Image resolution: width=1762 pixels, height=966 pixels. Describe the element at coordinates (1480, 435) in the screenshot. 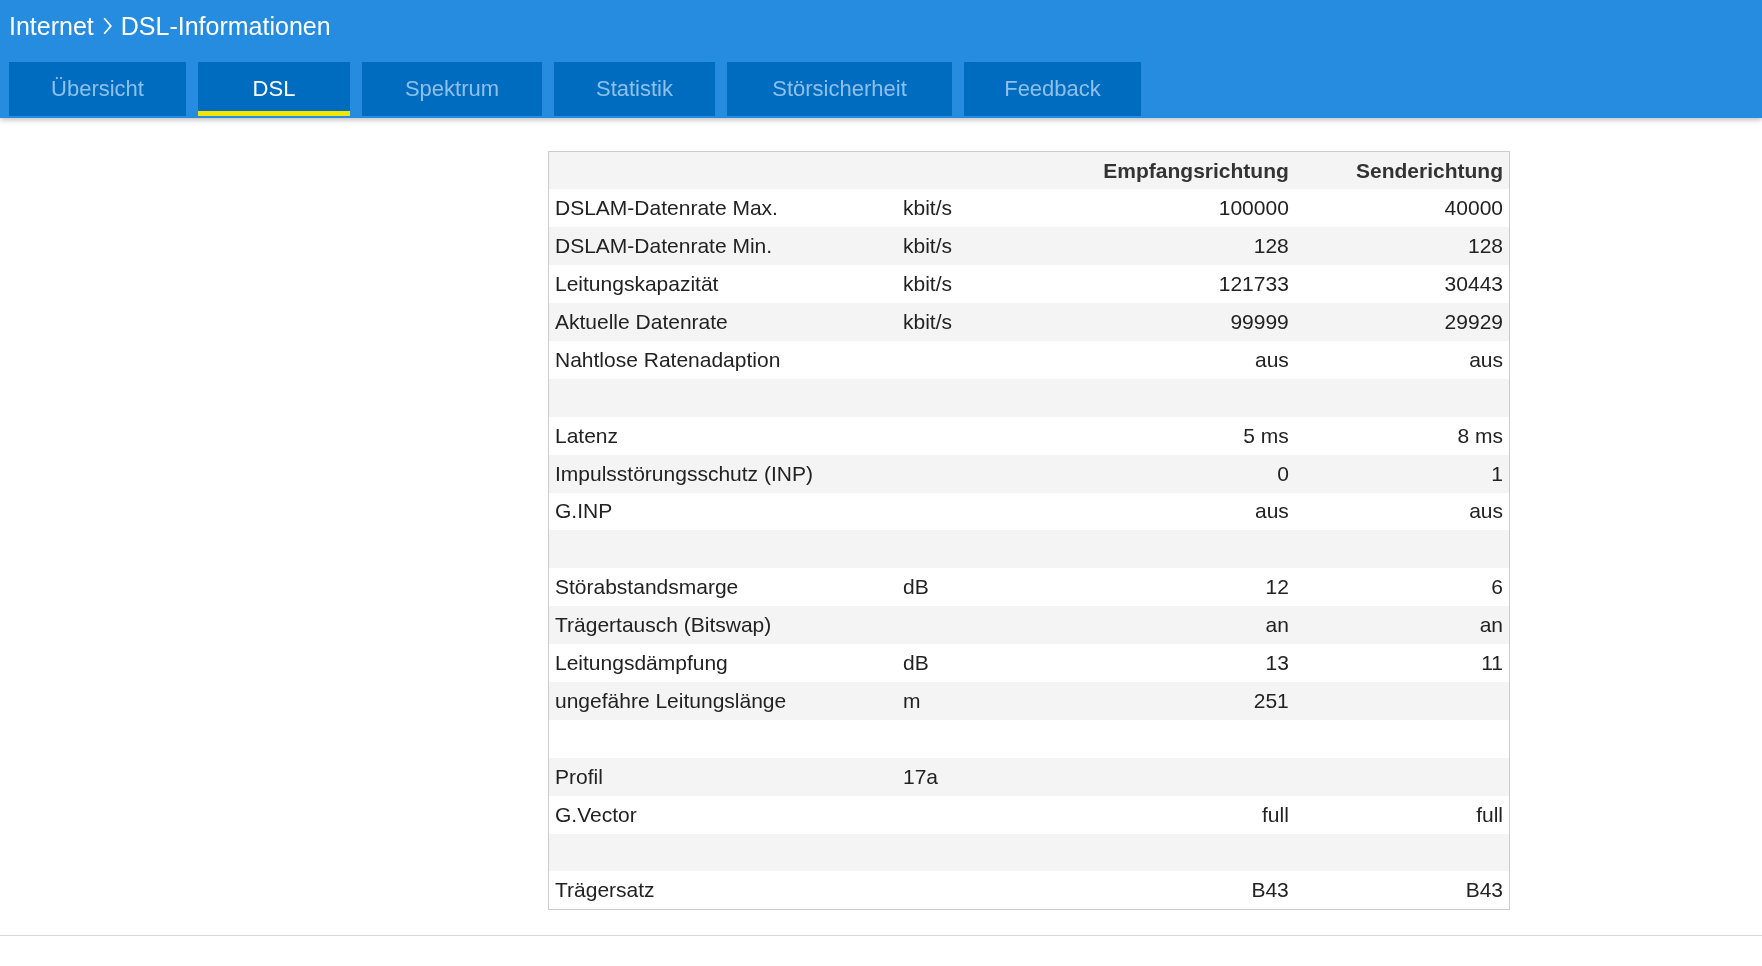

I see `table-value: 8 ms` at that location.